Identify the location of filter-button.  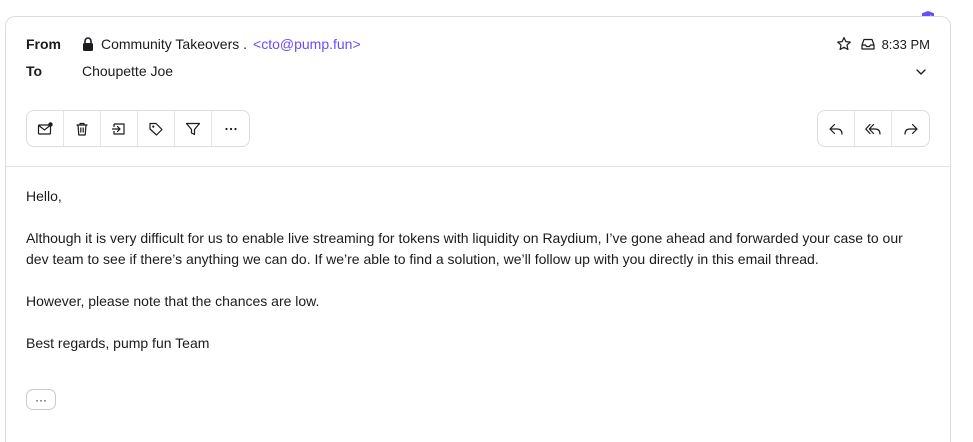
(193, 128).